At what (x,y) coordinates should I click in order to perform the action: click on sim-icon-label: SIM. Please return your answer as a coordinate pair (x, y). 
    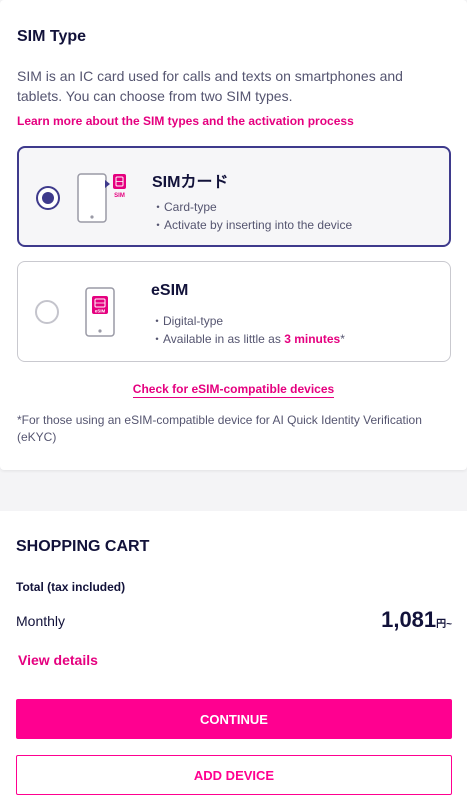
    Looking at the image, I should click on (119, 196).